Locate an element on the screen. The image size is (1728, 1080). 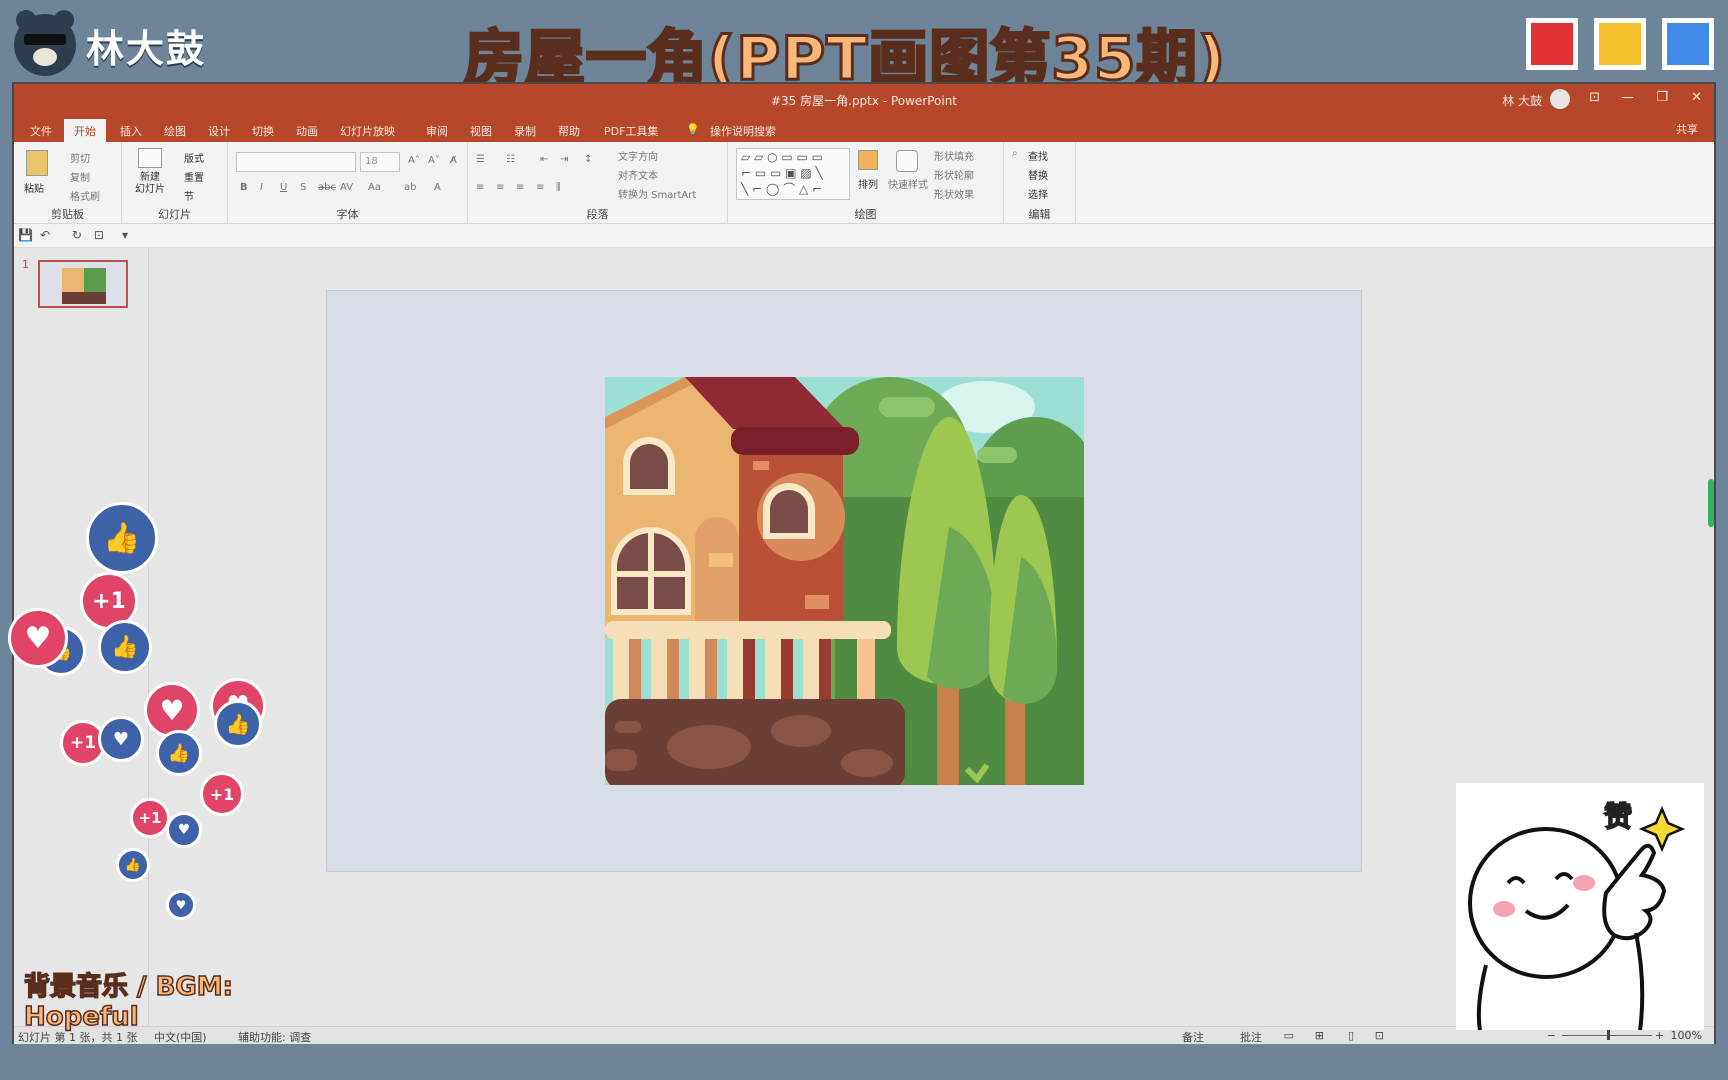
tab-review: 审阅 is located at coordinates (437, 130).